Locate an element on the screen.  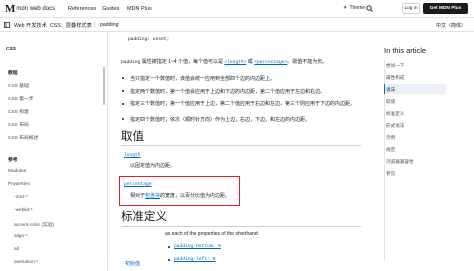
sidebar-item-css: CSS is located at coordinates (11, 49).